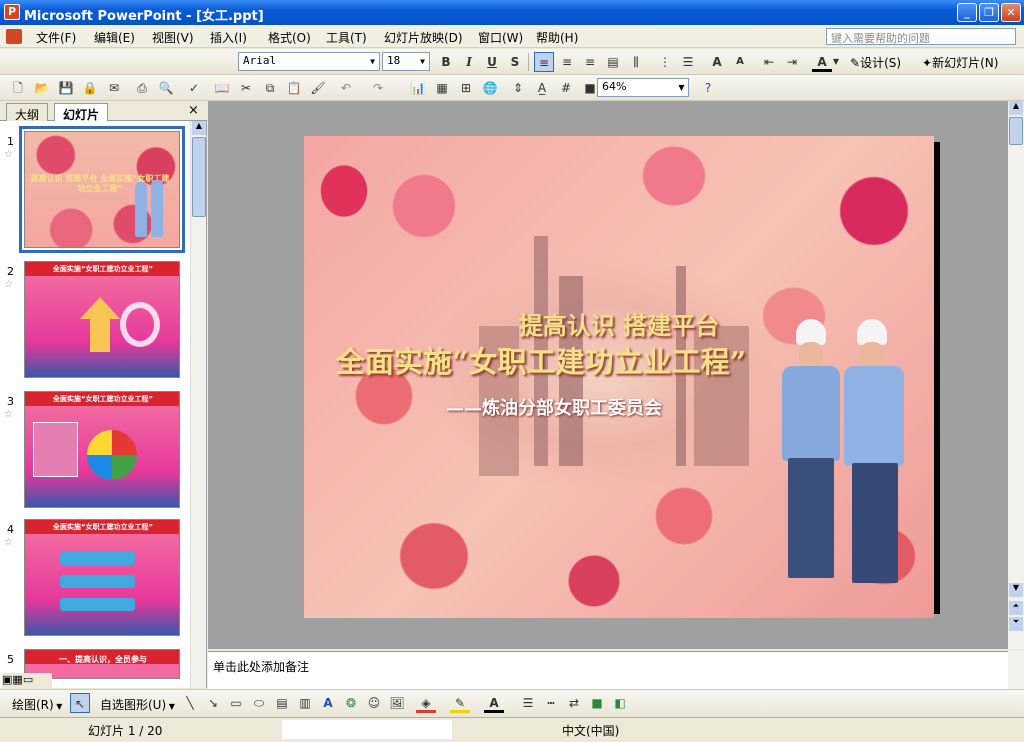  I want to click on panel-close-icon: ×, so click(193, 110).